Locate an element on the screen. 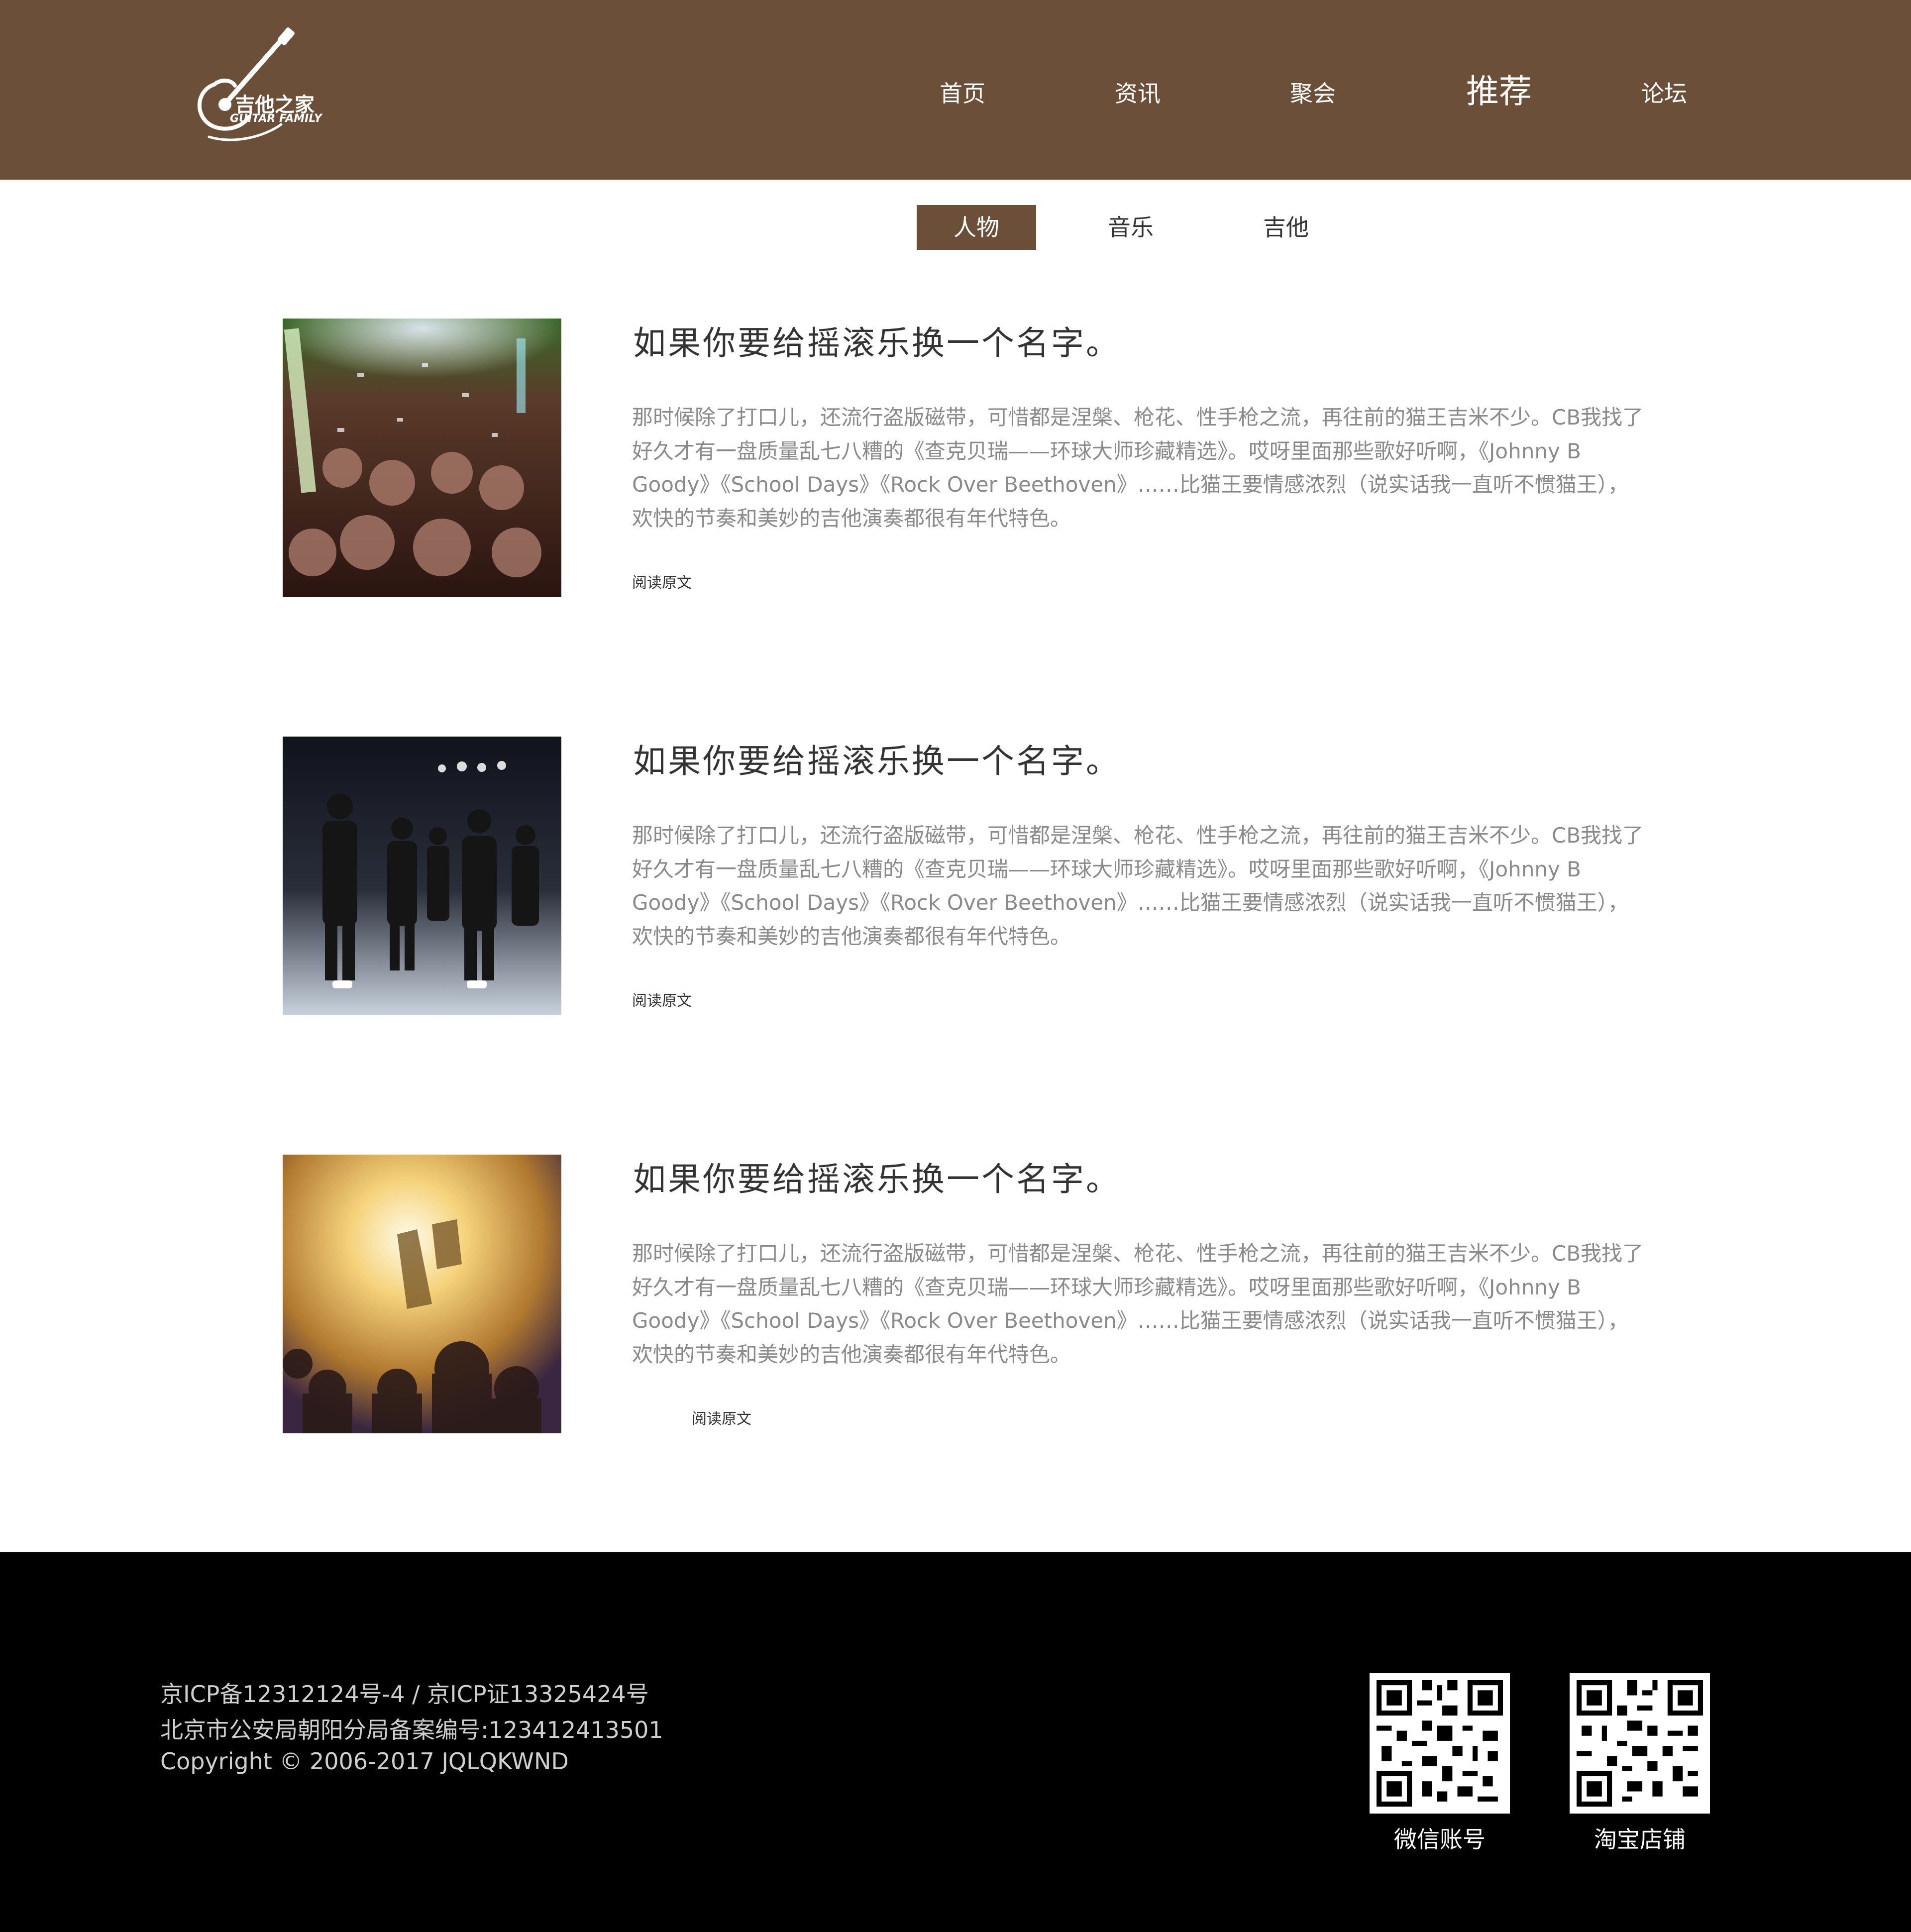  nav-home: 首页 is located at coordinates (962, 92).